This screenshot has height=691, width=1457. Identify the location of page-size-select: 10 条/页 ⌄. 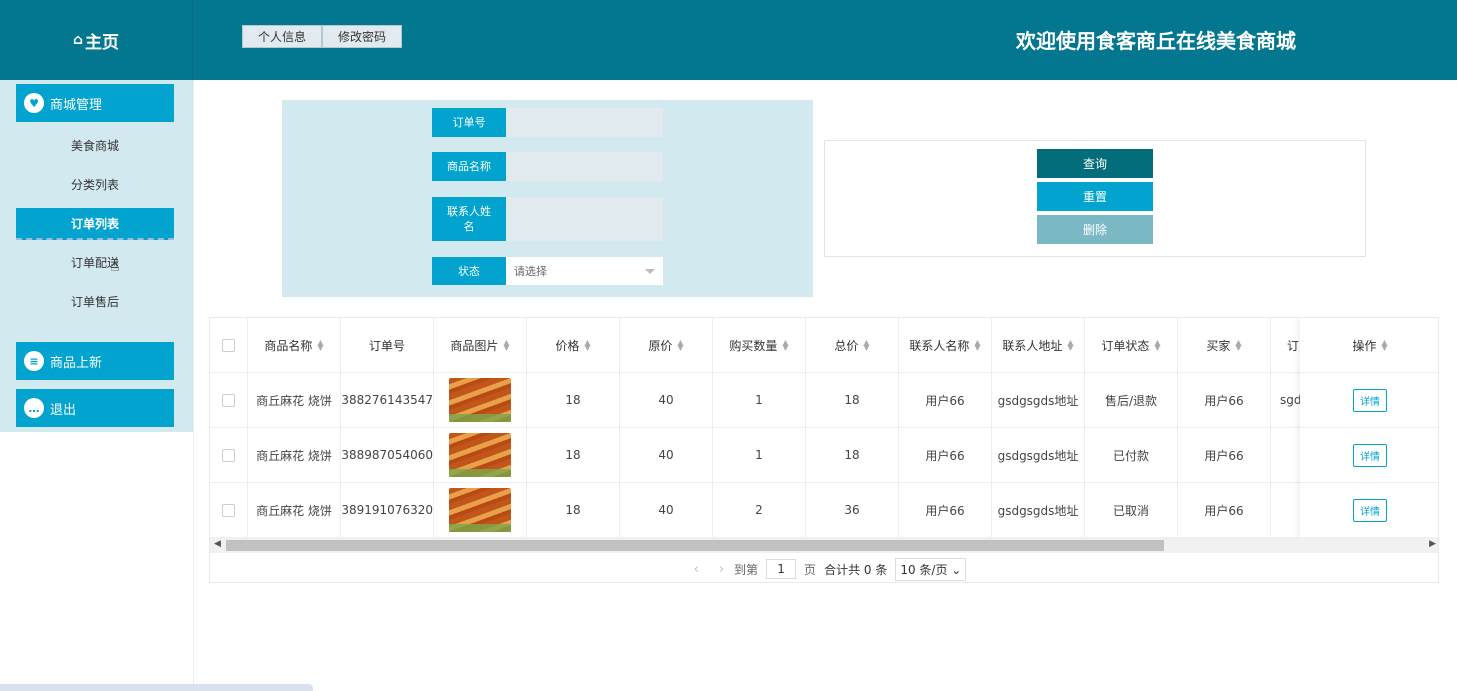
(931, 569).